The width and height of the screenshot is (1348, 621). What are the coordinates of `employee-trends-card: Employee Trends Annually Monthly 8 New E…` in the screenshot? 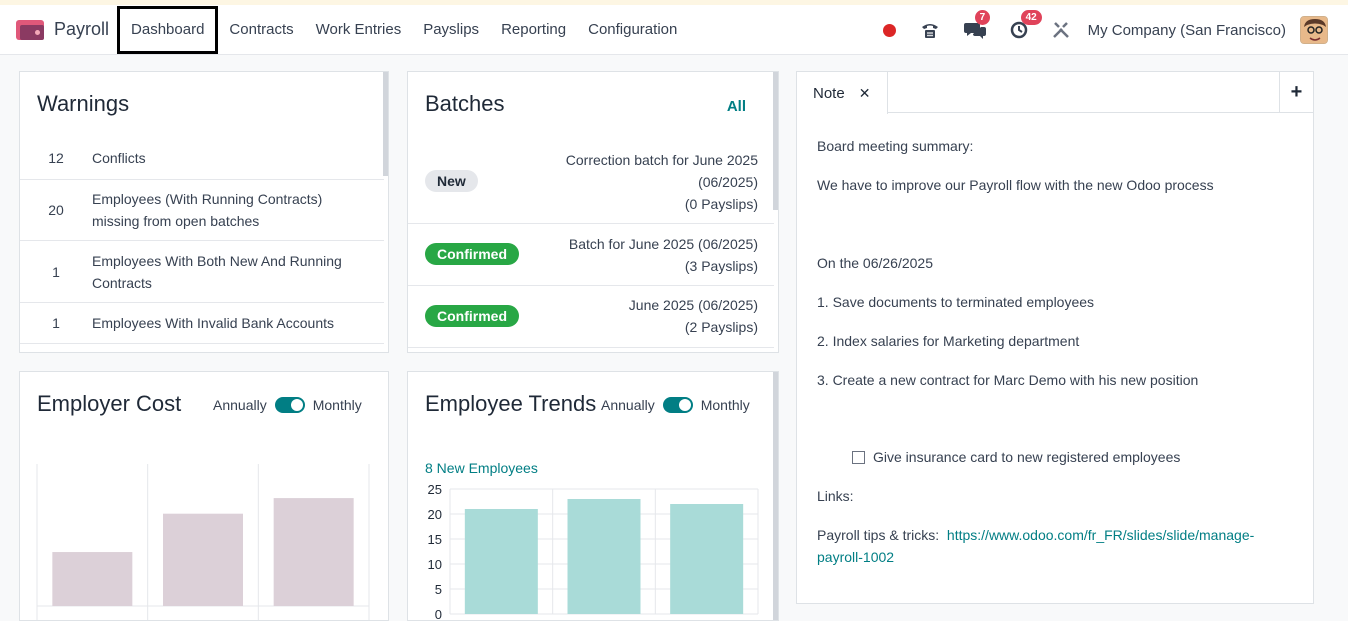 It's located at (593, 496).